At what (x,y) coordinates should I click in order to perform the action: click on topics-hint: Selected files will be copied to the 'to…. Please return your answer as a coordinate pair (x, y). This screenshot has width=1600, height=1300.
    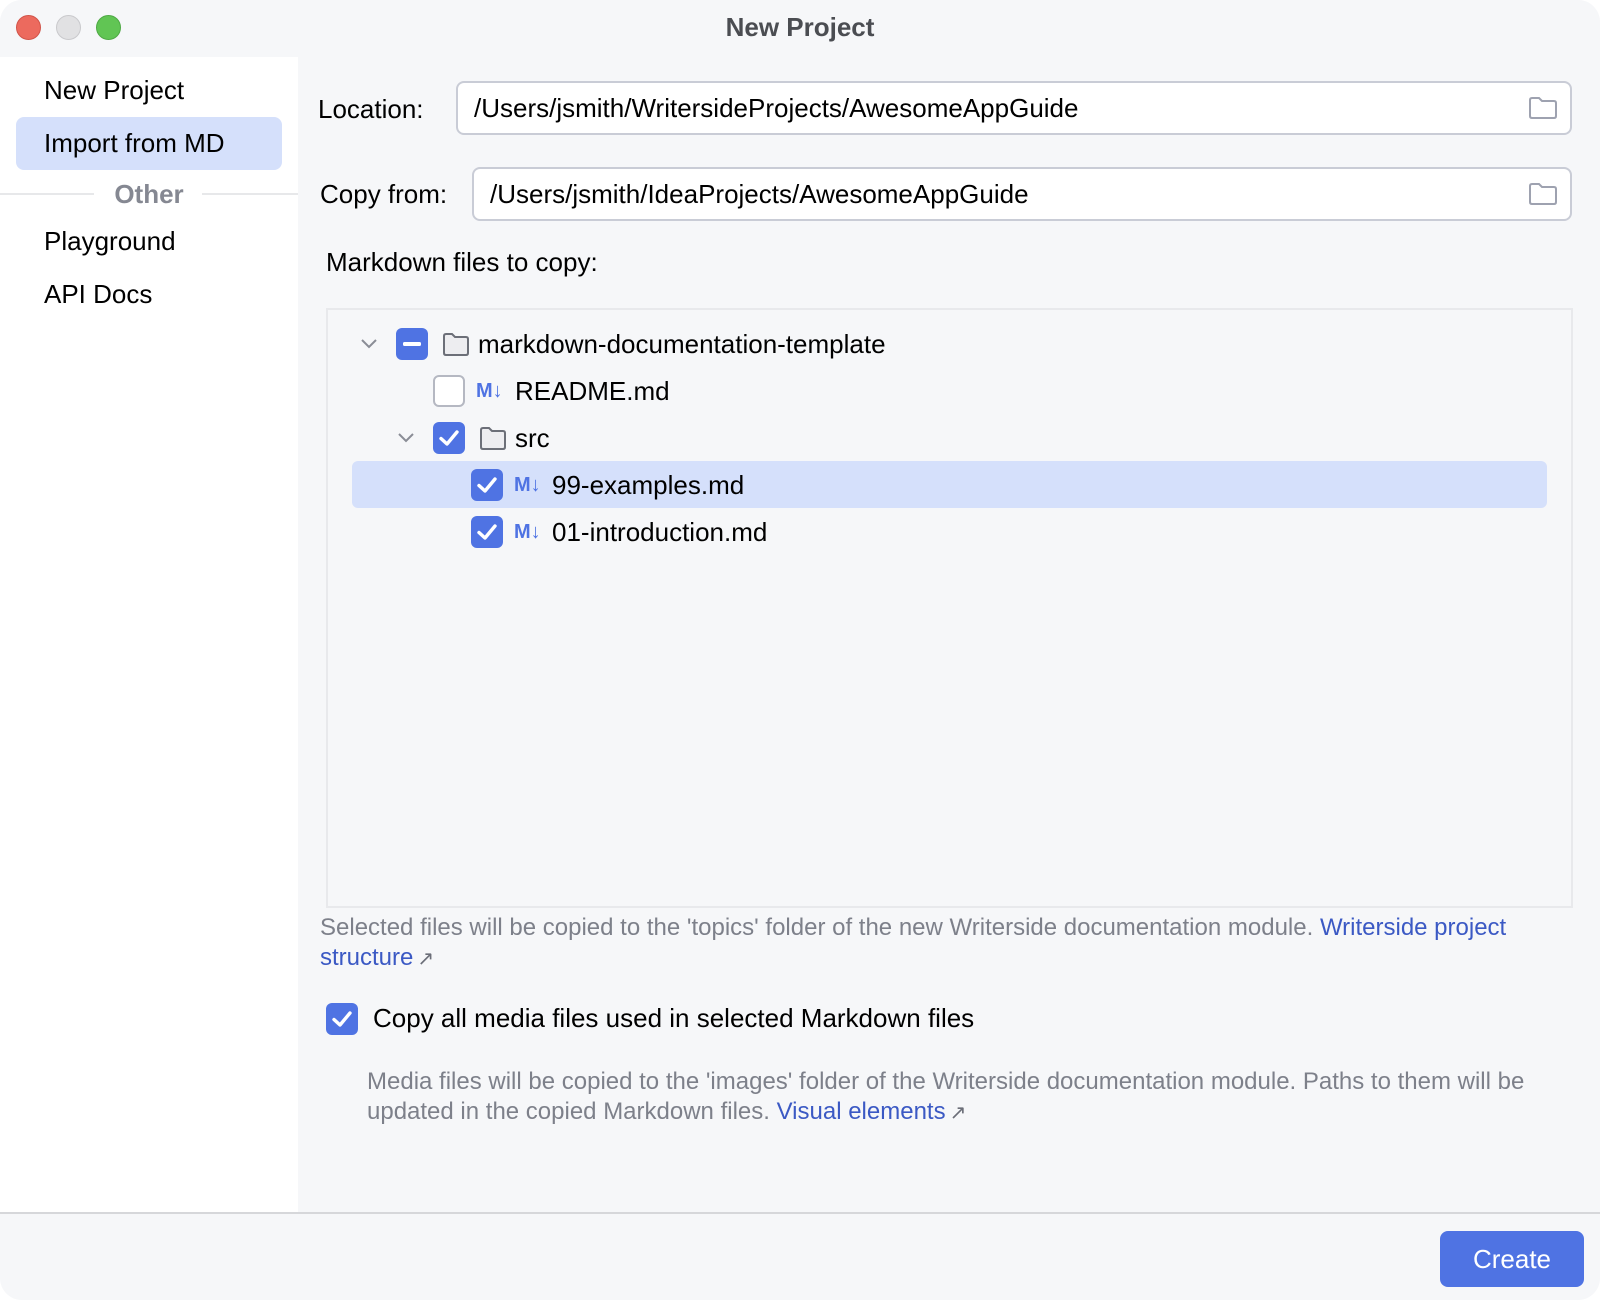
    Looking at the image, I should click on (950, 943).